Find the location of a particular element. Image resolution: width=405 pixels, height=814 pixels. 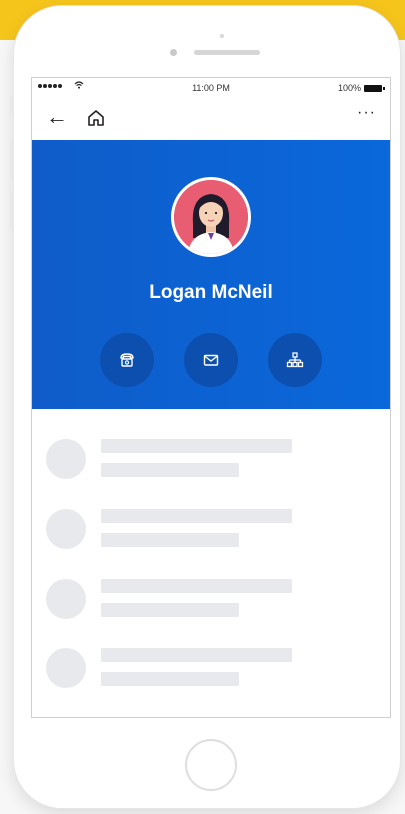

earpiece-speaker is located at coordinates (227, 52).